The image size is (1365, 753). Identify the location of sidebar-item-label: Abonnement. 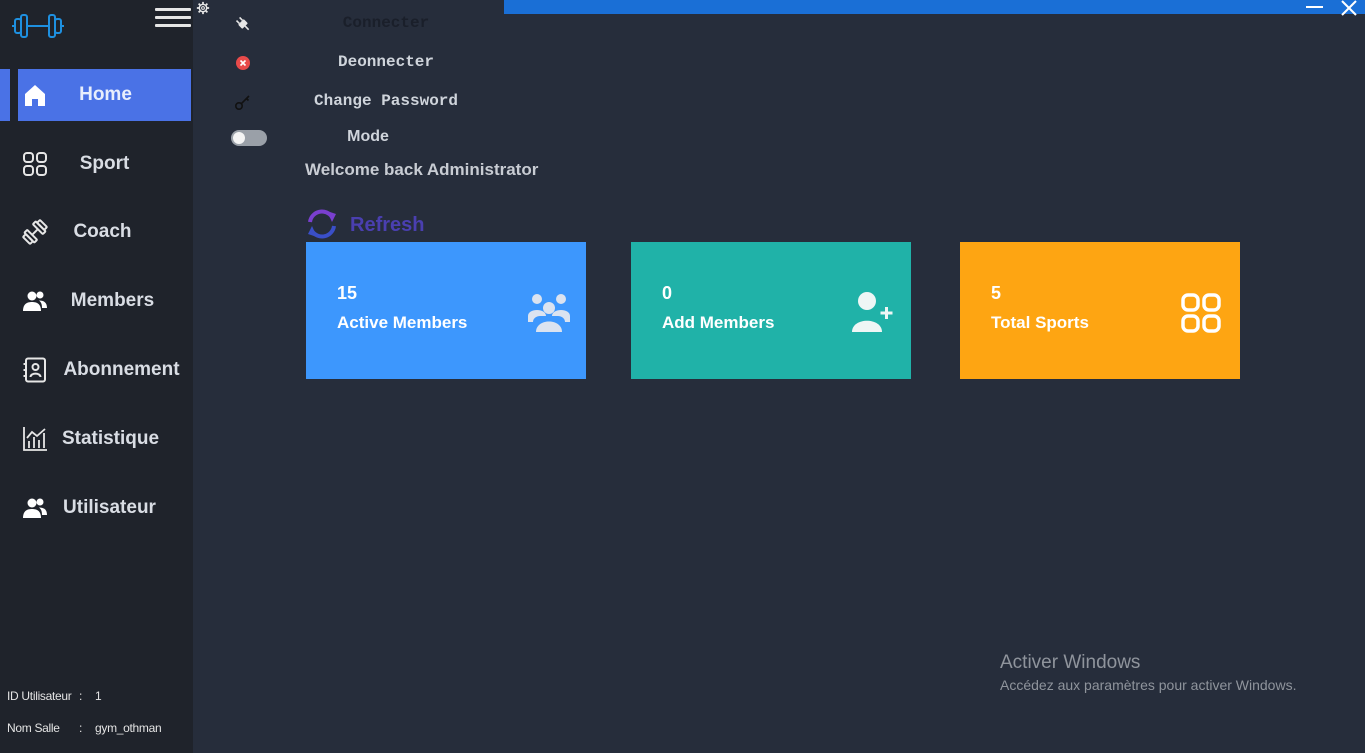
(121, 369).